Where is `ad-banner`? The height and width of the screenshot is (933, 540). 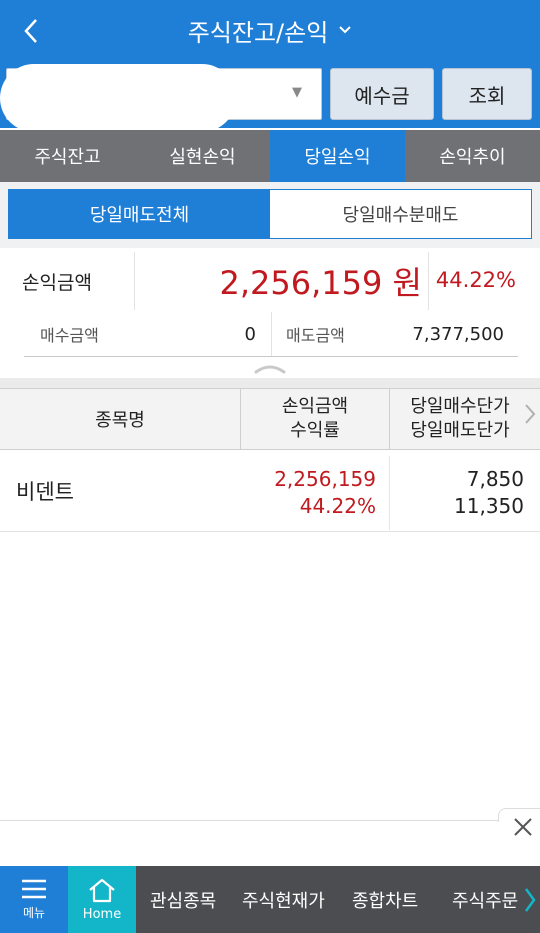
ad-banner is located at coordinates (270, 843).